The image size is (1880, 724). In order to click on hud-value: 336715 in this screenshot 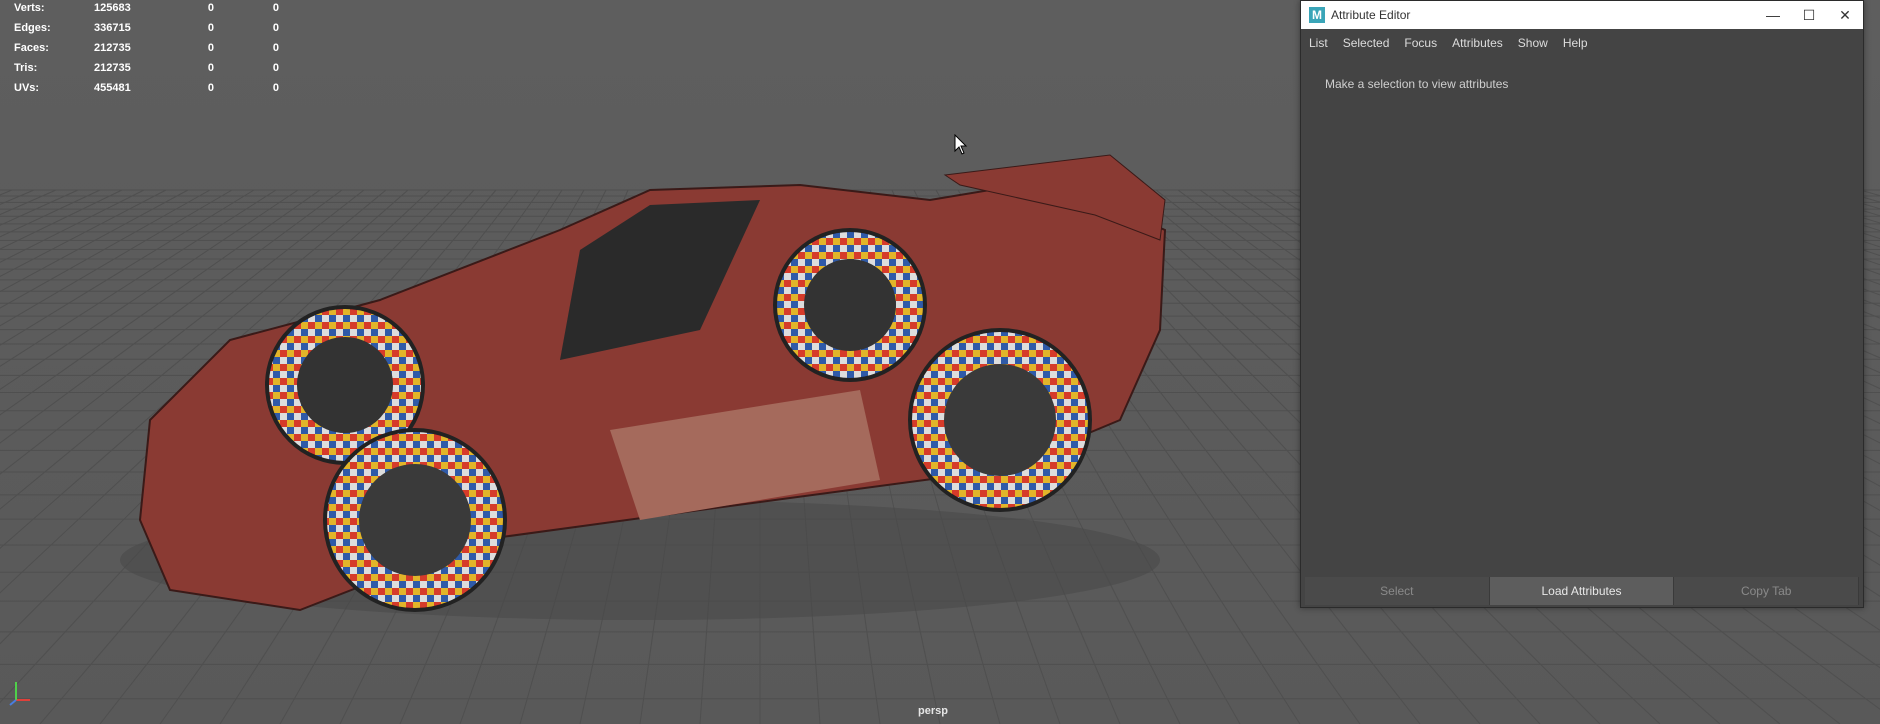, I will do `click(112, 28)`.